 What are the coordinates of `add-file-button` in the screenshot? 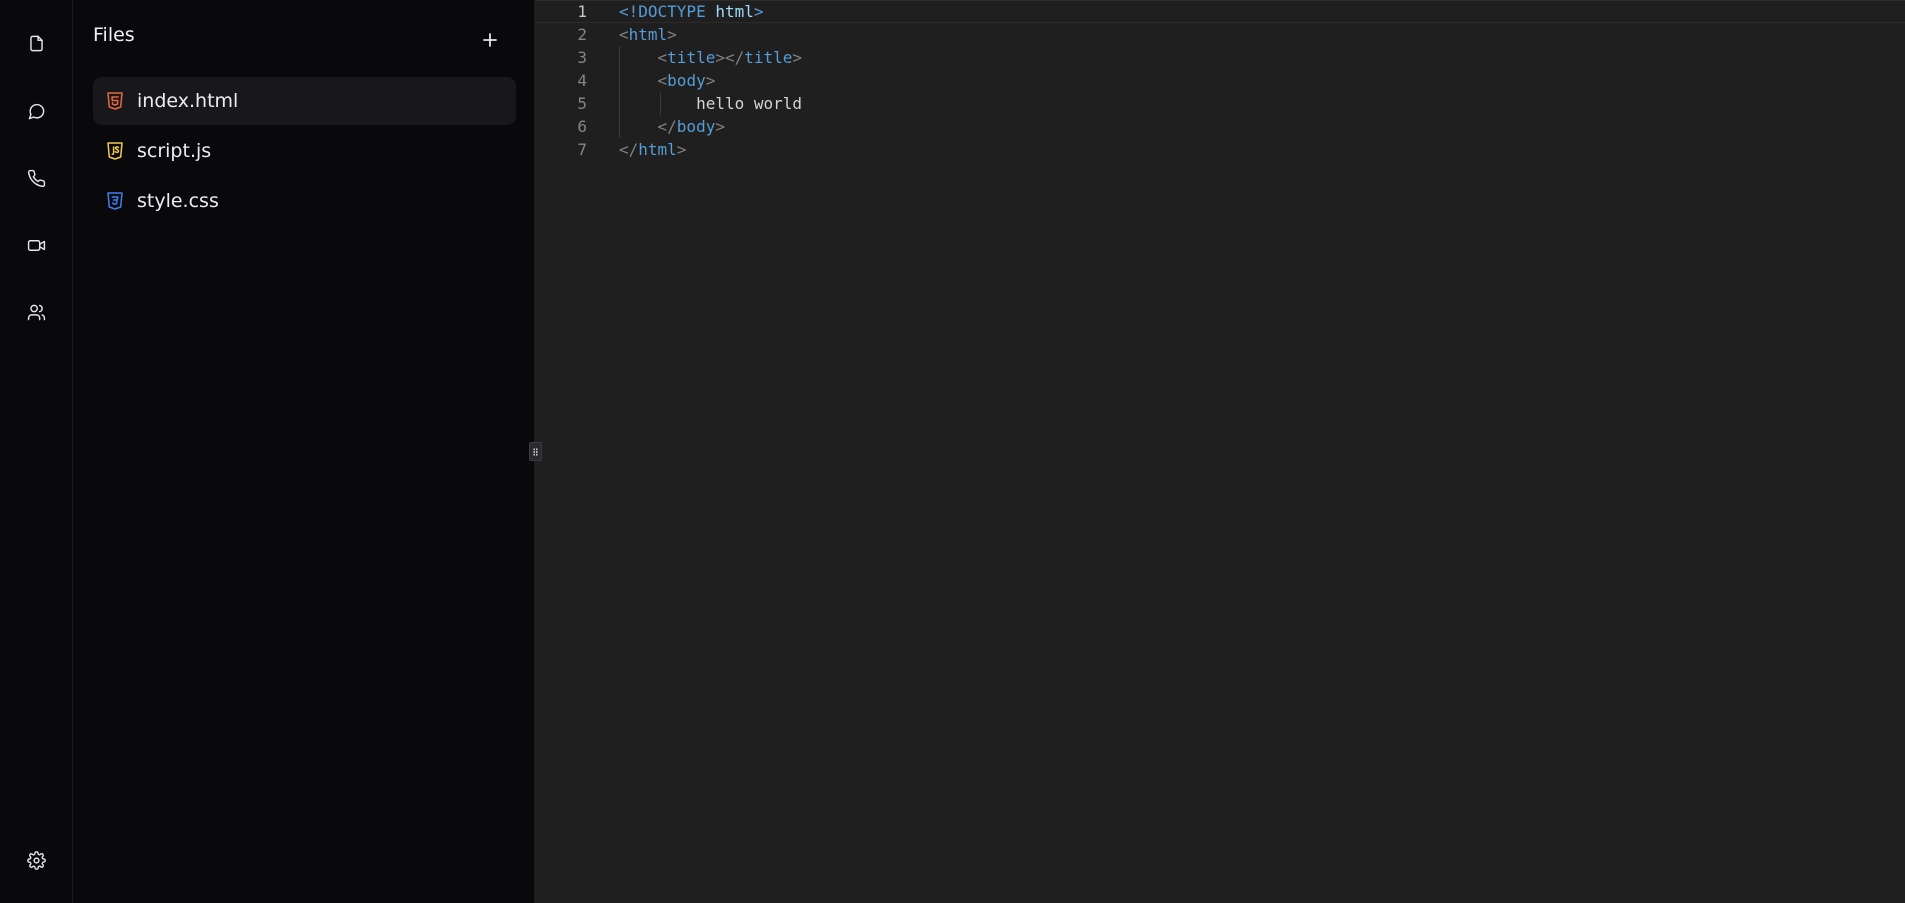 It's located at (490, 40).